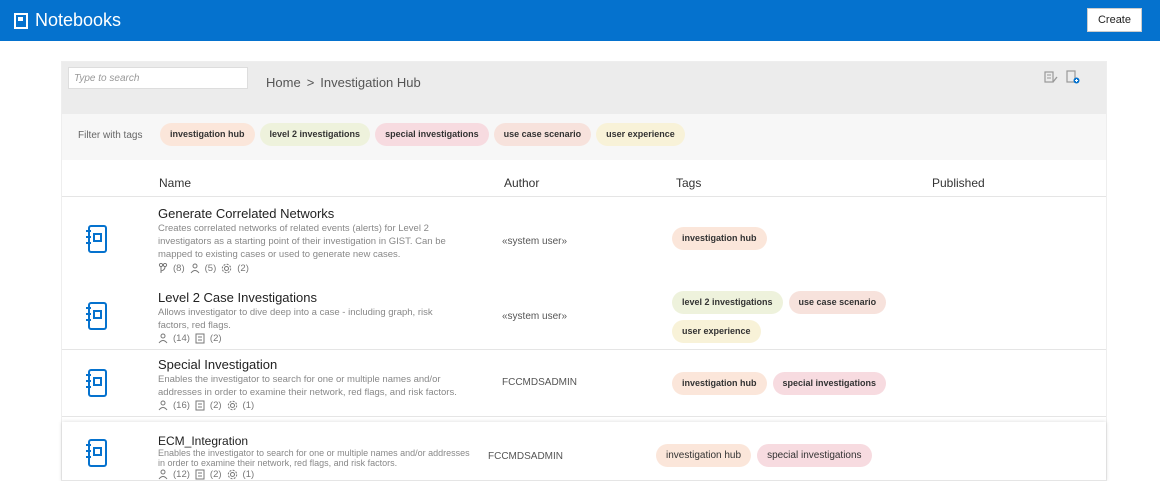  I want to click on search-bar-area: Home > Investigation Hub, so click(584, 88).